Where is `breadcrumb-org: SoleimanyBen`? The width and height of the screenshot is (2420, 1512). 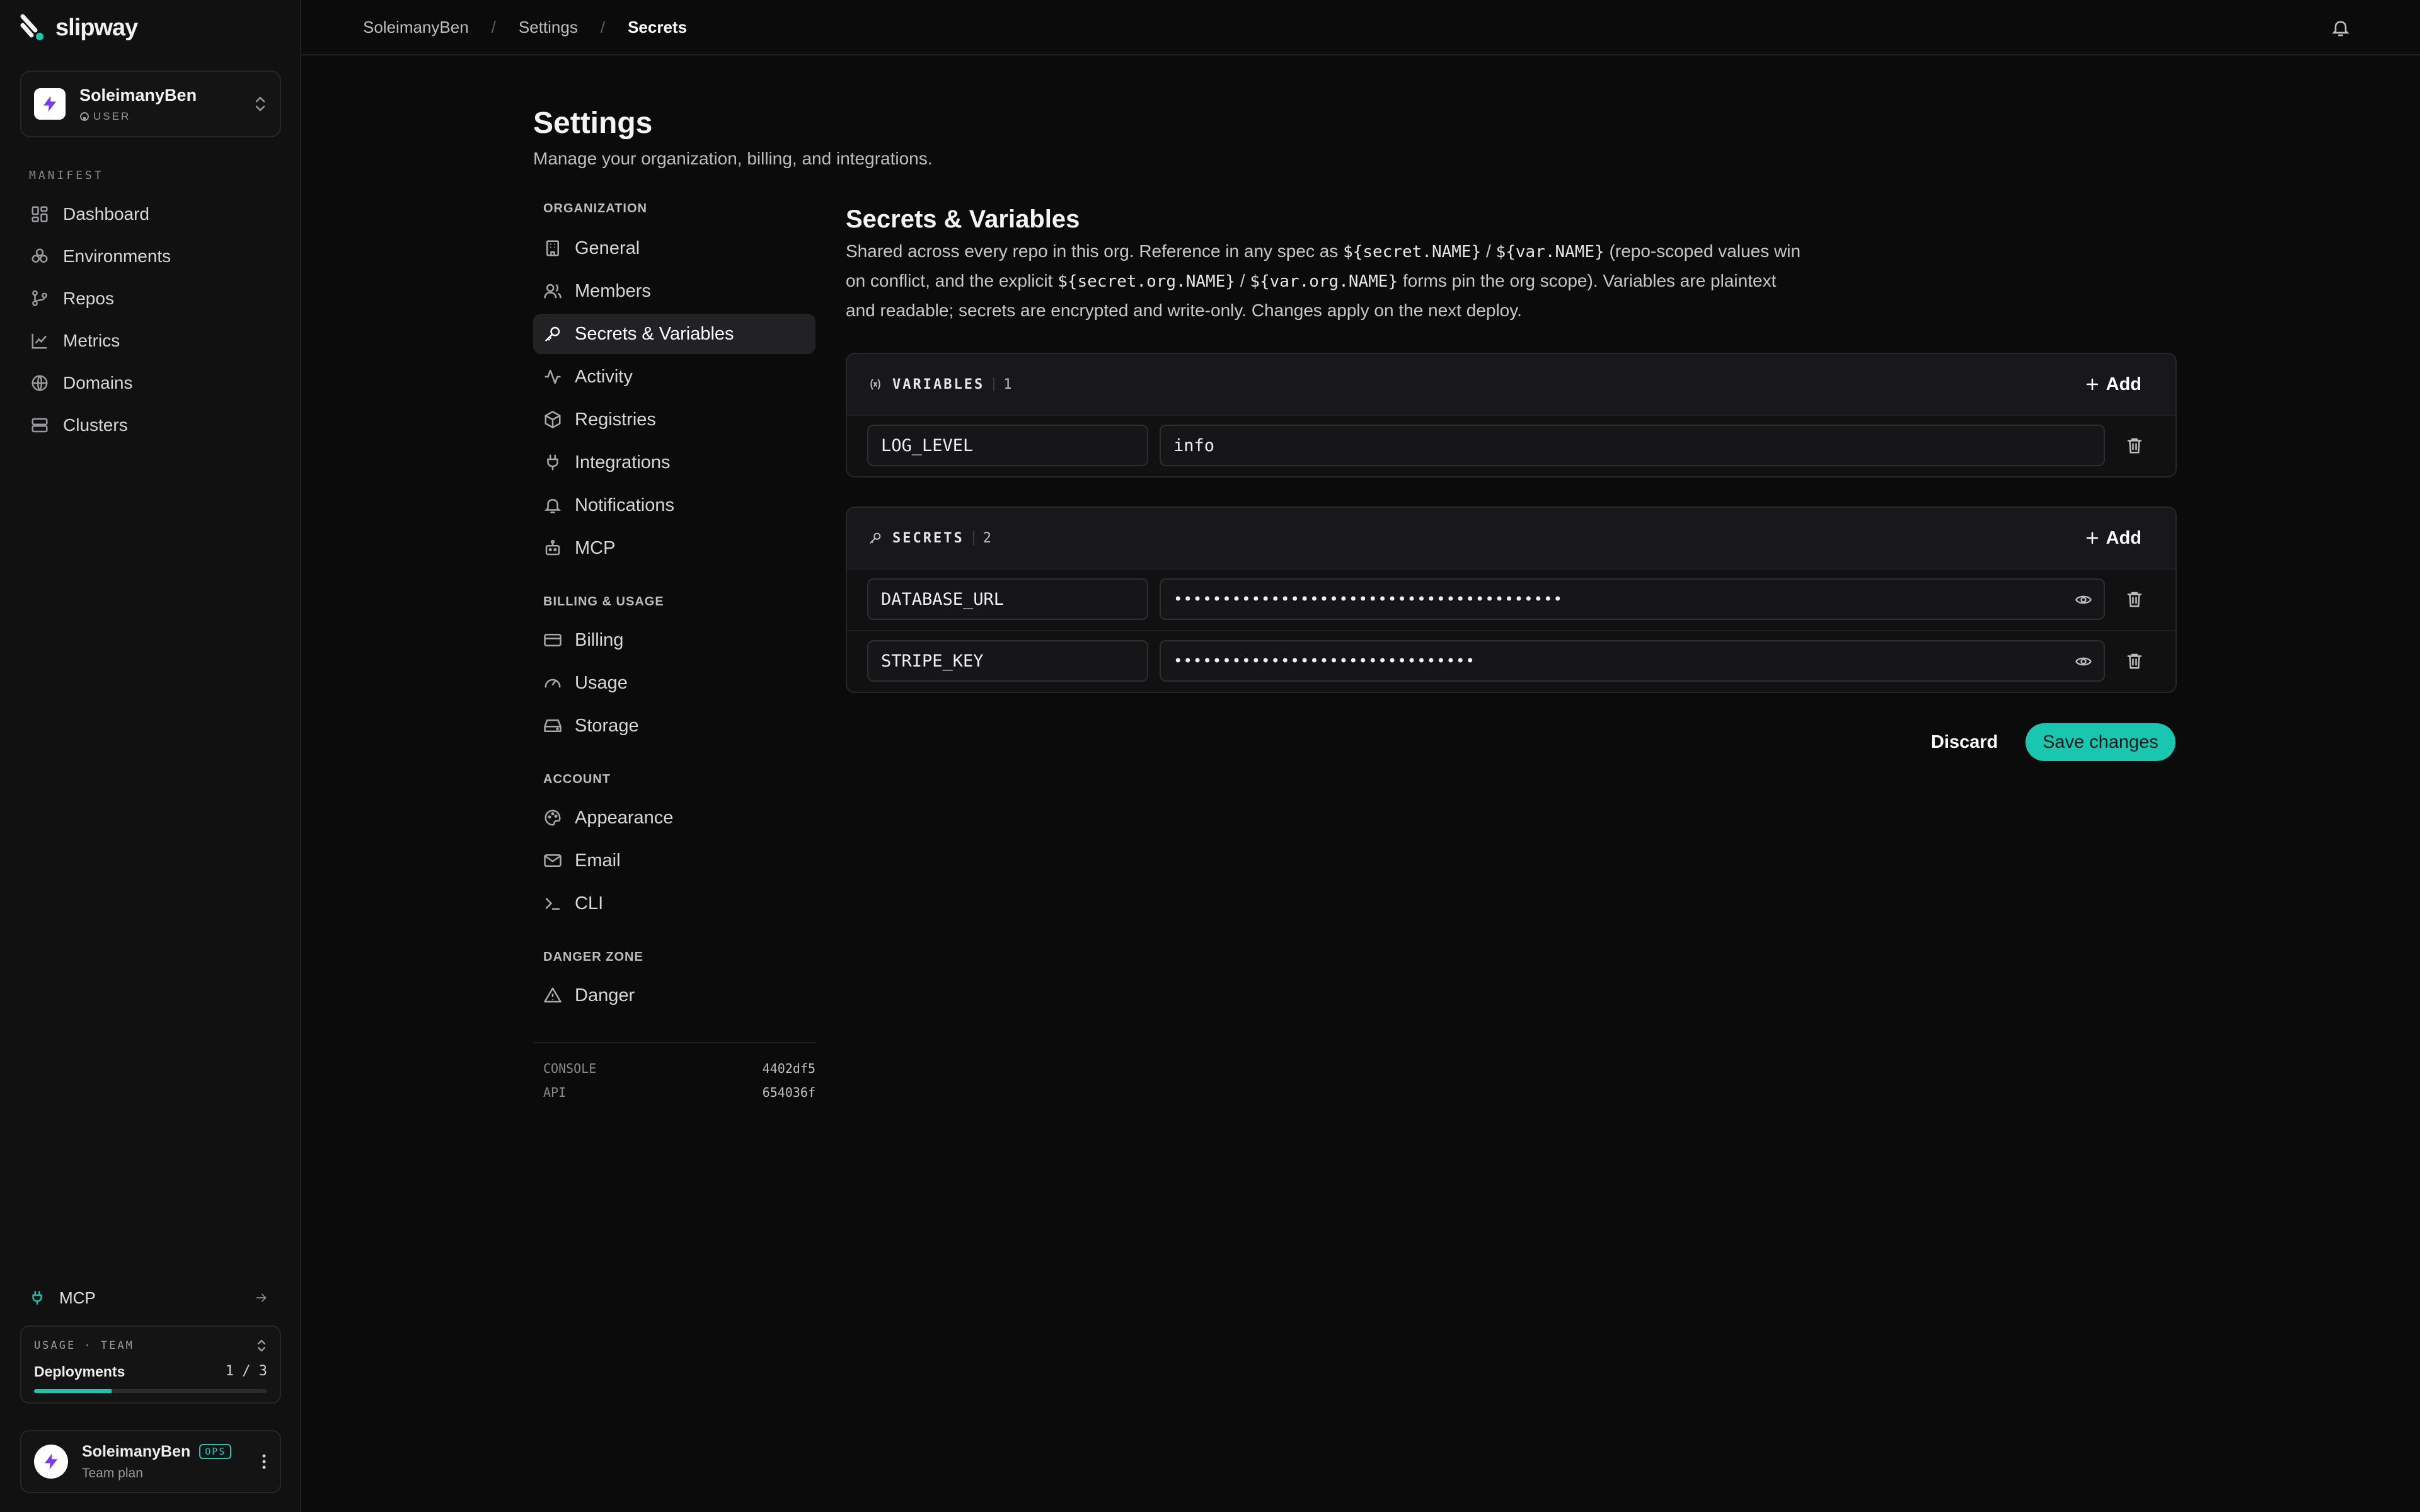
breadcrumb-org: SoleimanyBen is located at coordinates (416, 27).